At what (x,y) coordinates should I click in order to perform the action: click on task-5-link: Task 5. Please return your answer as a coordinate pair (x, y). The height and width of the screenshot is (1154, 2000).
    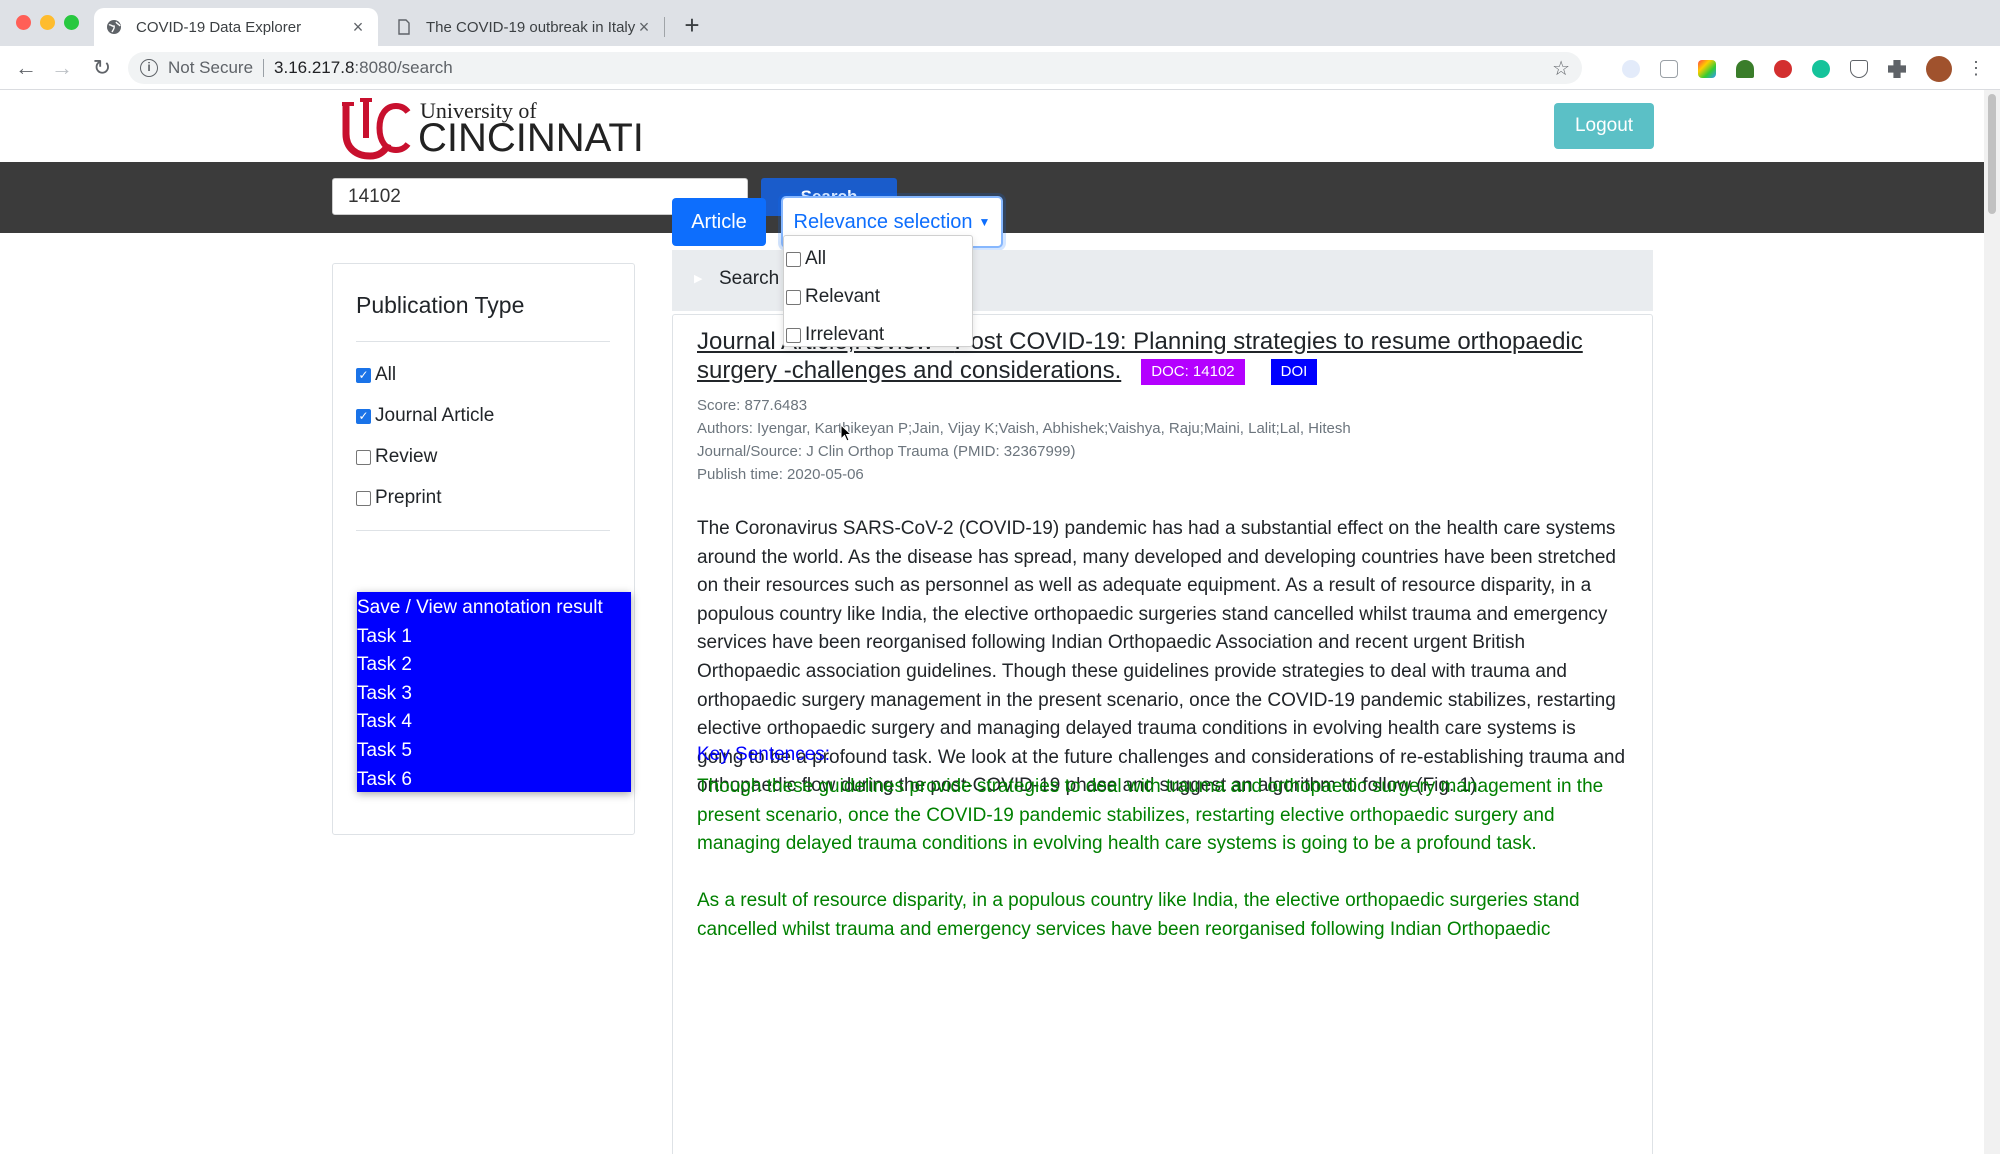
    Looking at the image, I should click on (494, 751).